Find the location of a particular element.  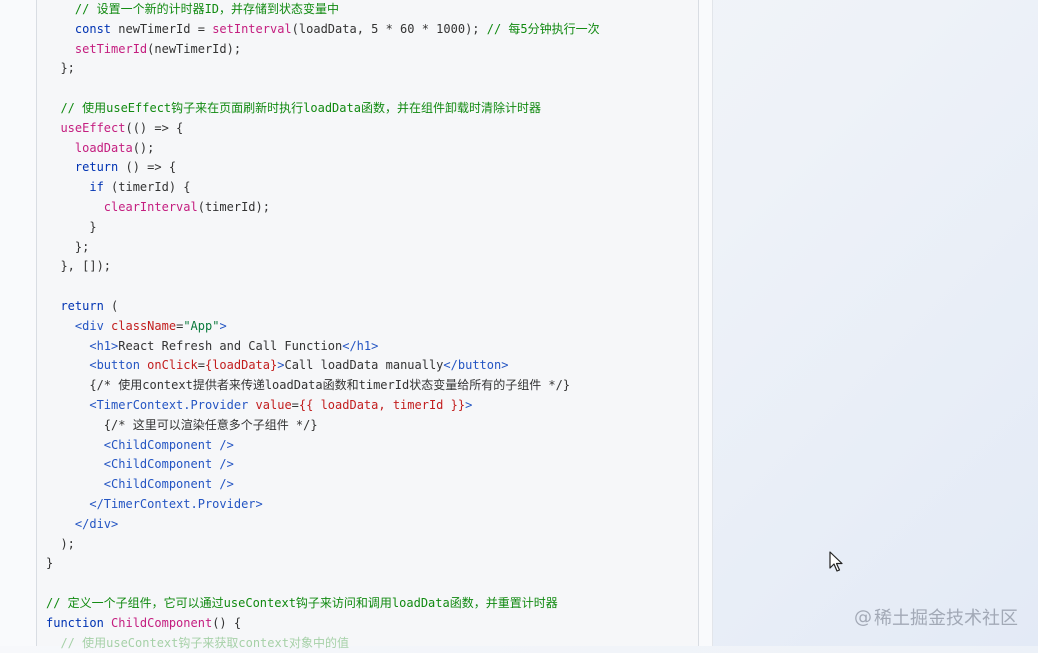

code-token: (); is located at coordinates (144, 148).